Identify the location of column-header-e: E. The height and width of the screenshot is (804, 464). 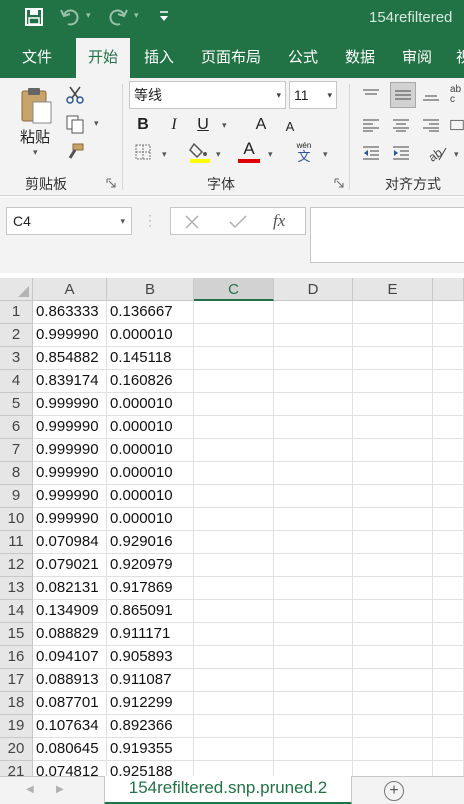
(393, 289).